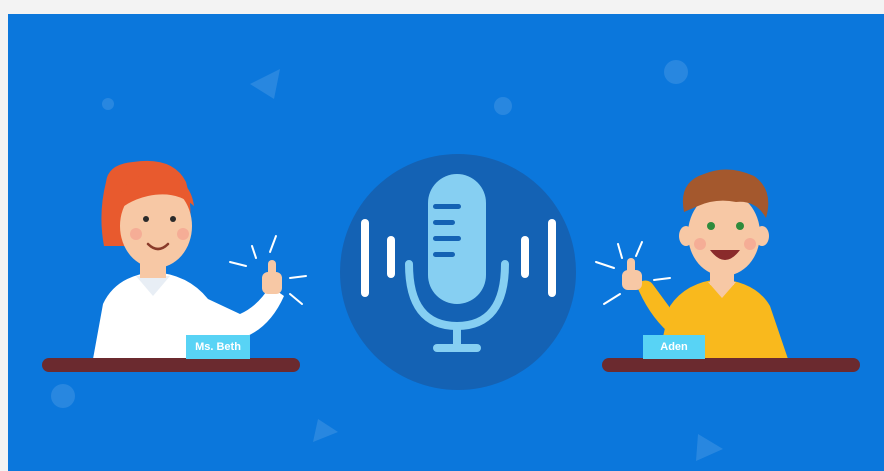 This screenshot has width=884, height=471. I want to click on nameplate-label: Ms. Beth, so click(218, 347).